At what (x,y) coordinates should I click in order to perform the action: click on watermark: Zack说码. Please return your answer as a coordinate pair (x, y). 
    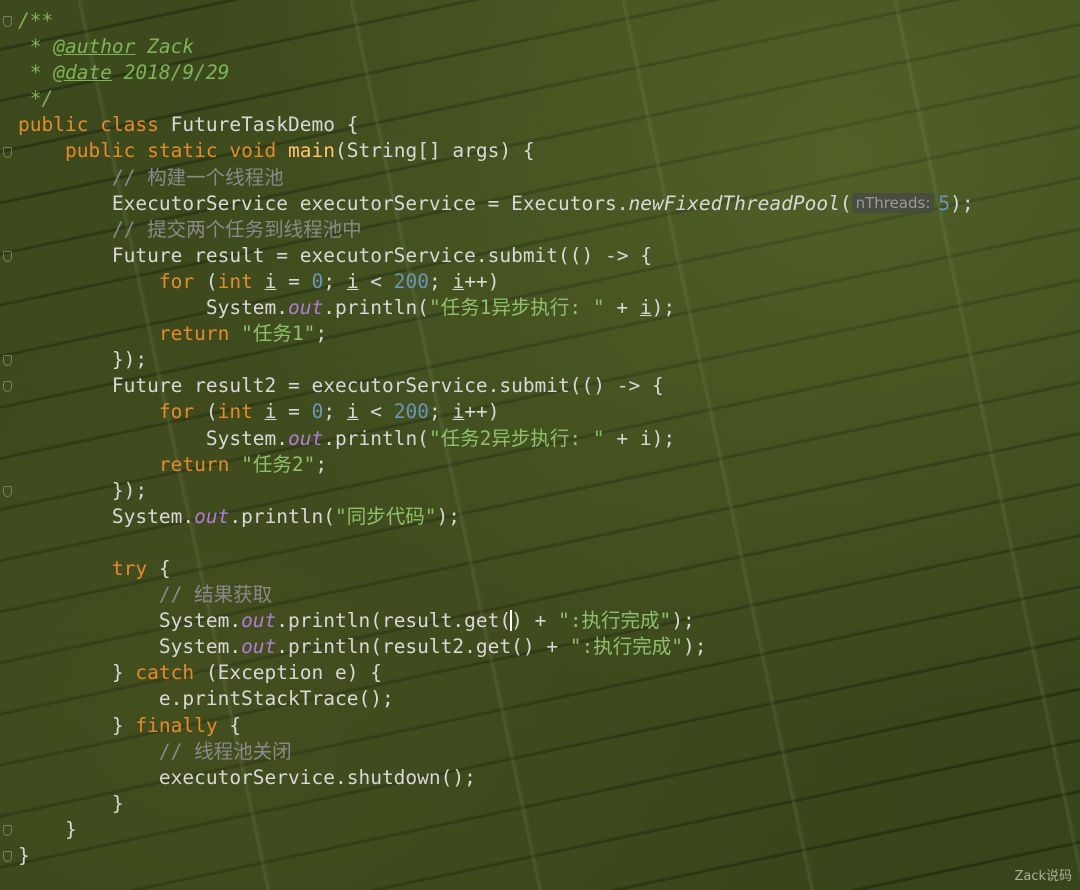
    Looking at the image, I should click on (1043, 876).